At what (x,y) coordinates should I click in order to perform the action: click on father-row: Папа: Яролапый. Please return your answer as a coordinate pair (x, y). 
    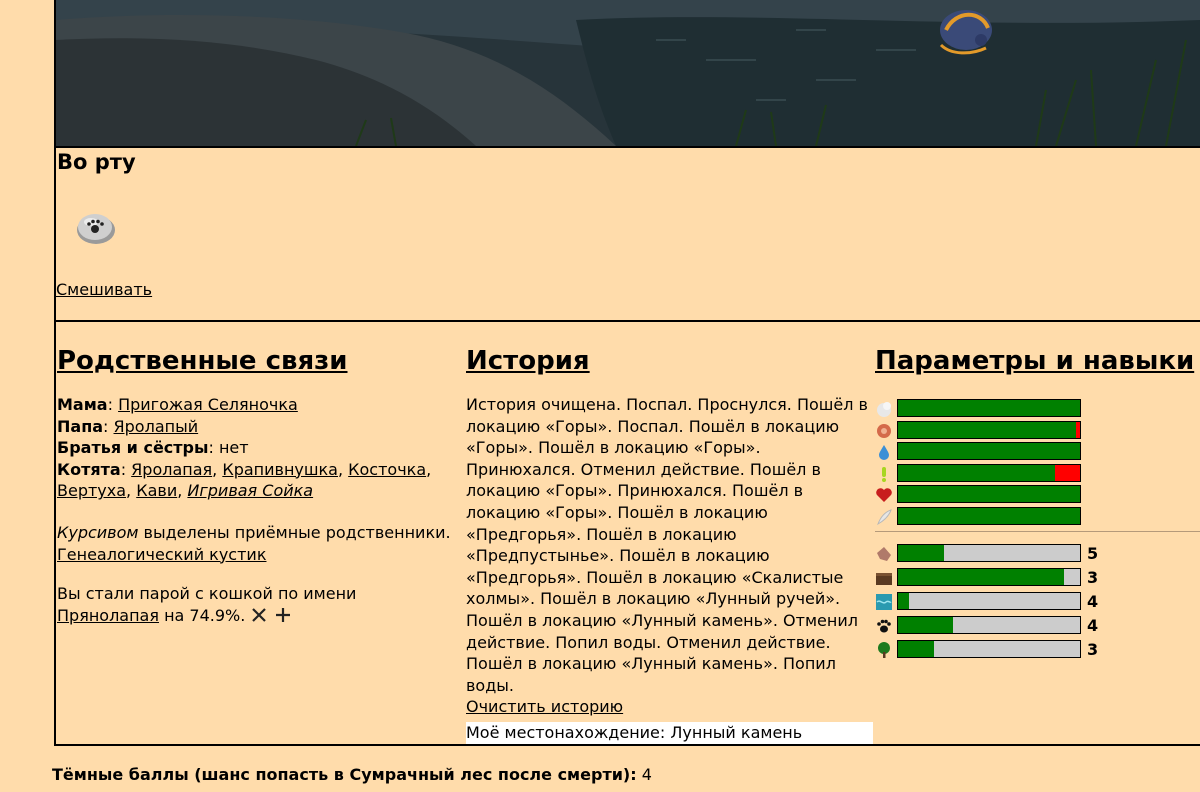
    Looking at the image, I should click on (128, 426).